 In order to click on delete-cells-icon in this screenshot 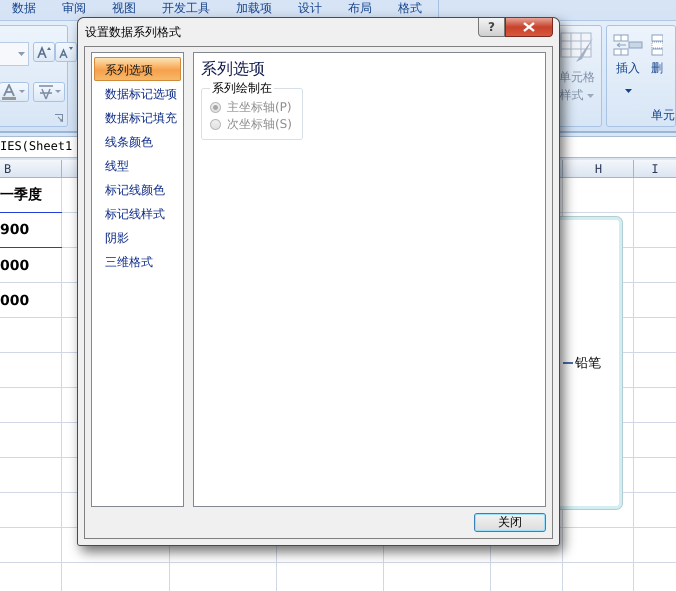, I will do `click(657, 45)`.